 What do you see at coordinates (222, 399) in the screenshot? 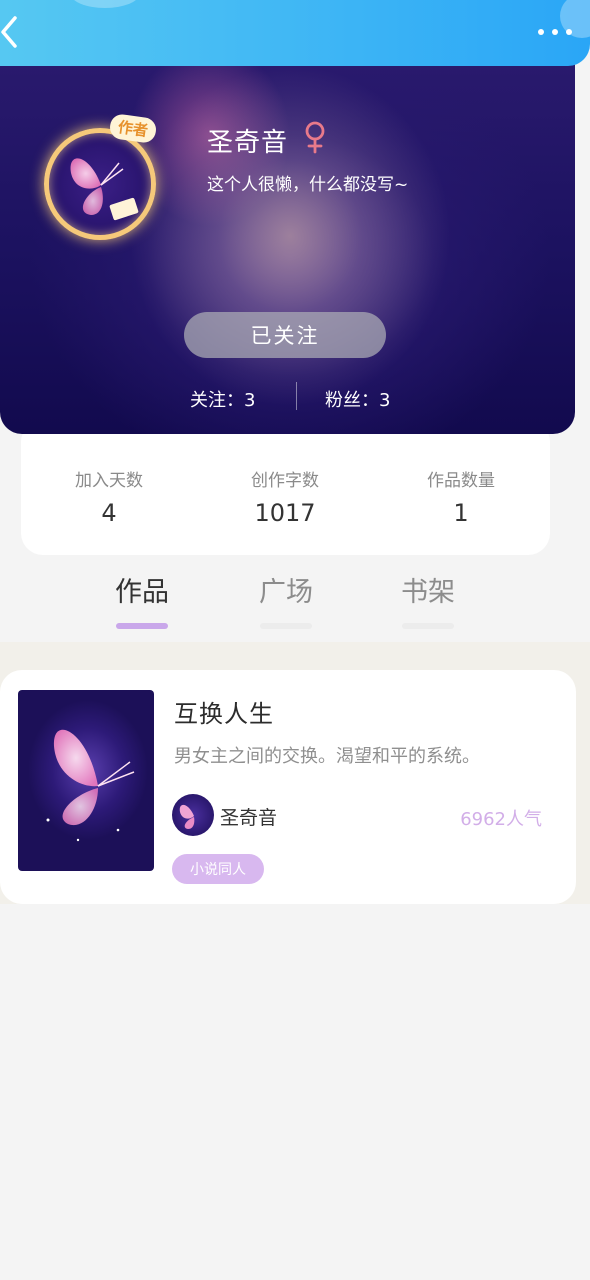
I see `following-count: 关注：3` at bounding box center [222, 399].